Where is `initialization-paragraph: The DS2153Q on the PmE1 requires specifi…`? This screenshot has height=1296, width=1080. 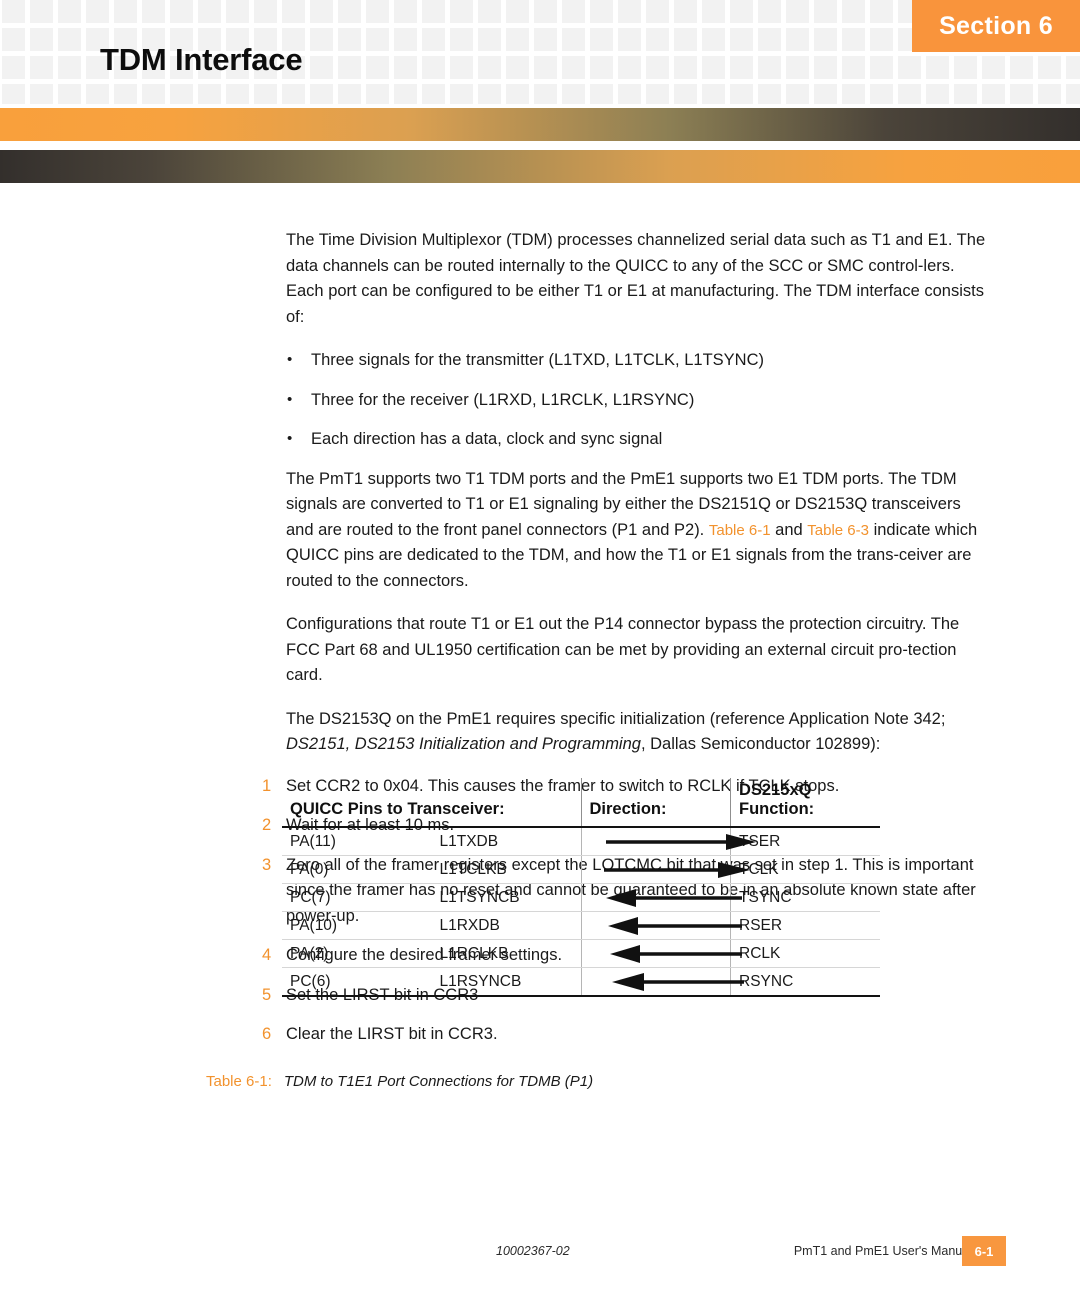 initialization-paragraph: The DS2153Q on the PmE1 requires specifi… is located at coordinates (540, 732).